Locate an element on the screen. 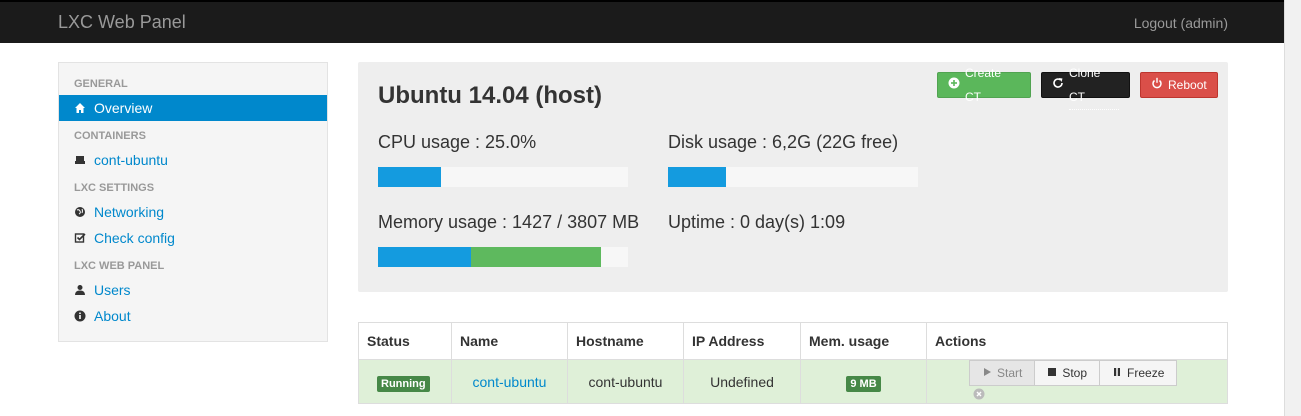  uptime-label: Uptime : 0 day(s) 1:09 is located at coordinates (757, 222).